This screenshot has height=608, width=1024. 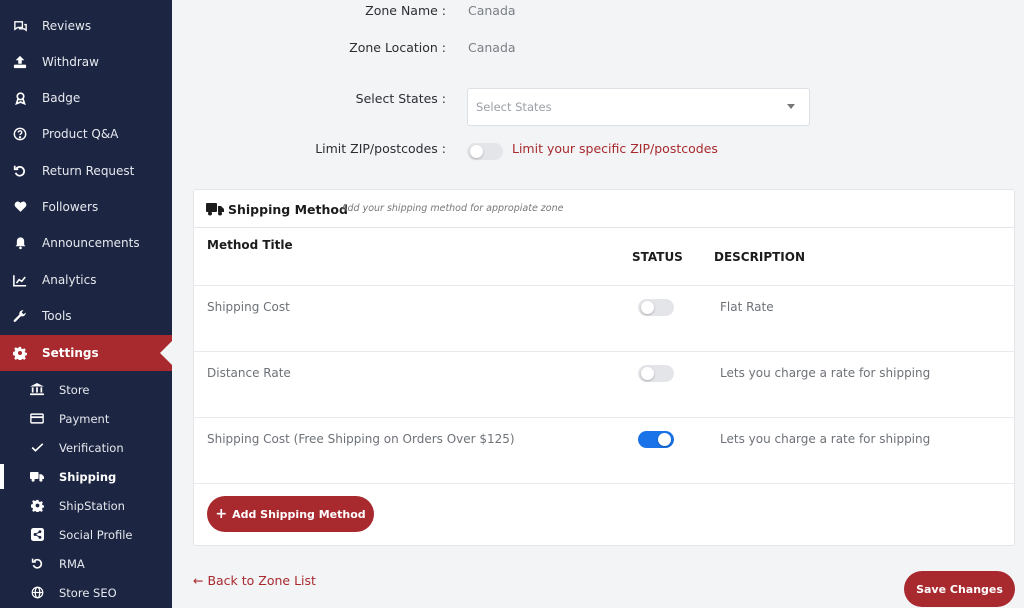 What do you see at coordinates (20, 207) in the screenshot?
I see `heart-icon` at bounding box center [20, 207].